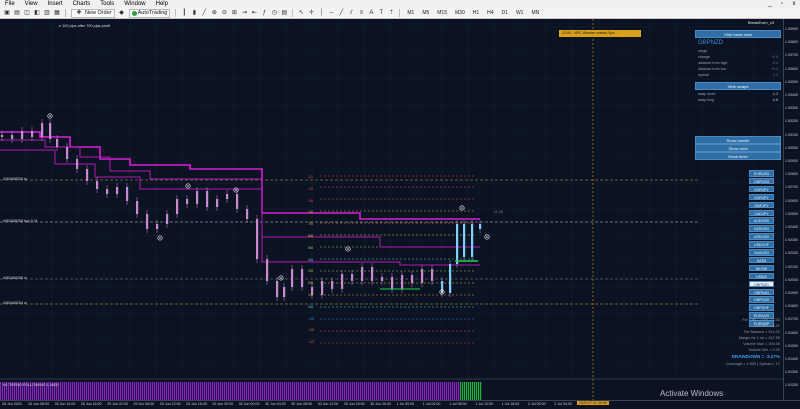 The width and height of the screenshot is (800, 409). What do you see at coordinates (184, 13) in the screenshot?
I see `bar-chart-icon: ┃` at bounding box center [184, 13].